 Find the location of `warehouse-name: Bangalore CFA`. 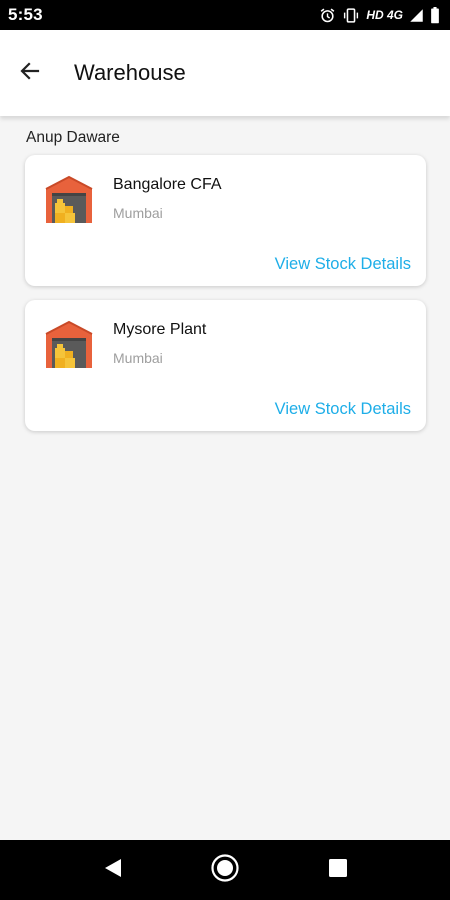

warehouse-name: Bangalore CFA is located at coordinates (167, 184).